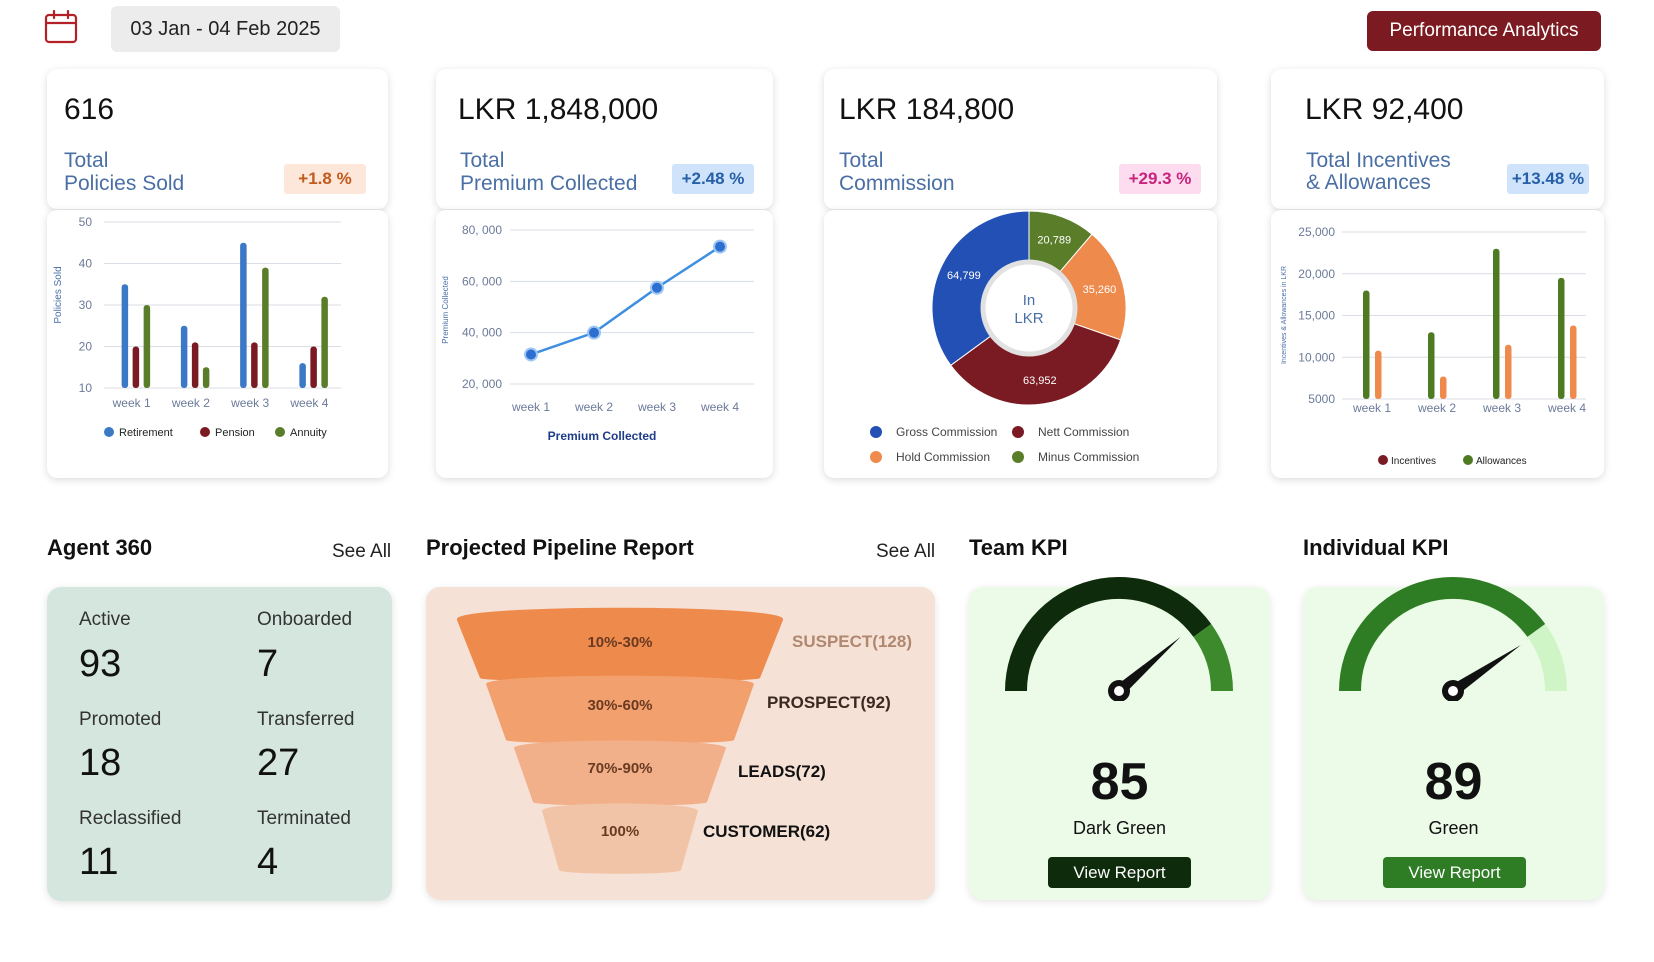  I want to click on kpi-change-badge: +29.3 %, so click(1160, 179).